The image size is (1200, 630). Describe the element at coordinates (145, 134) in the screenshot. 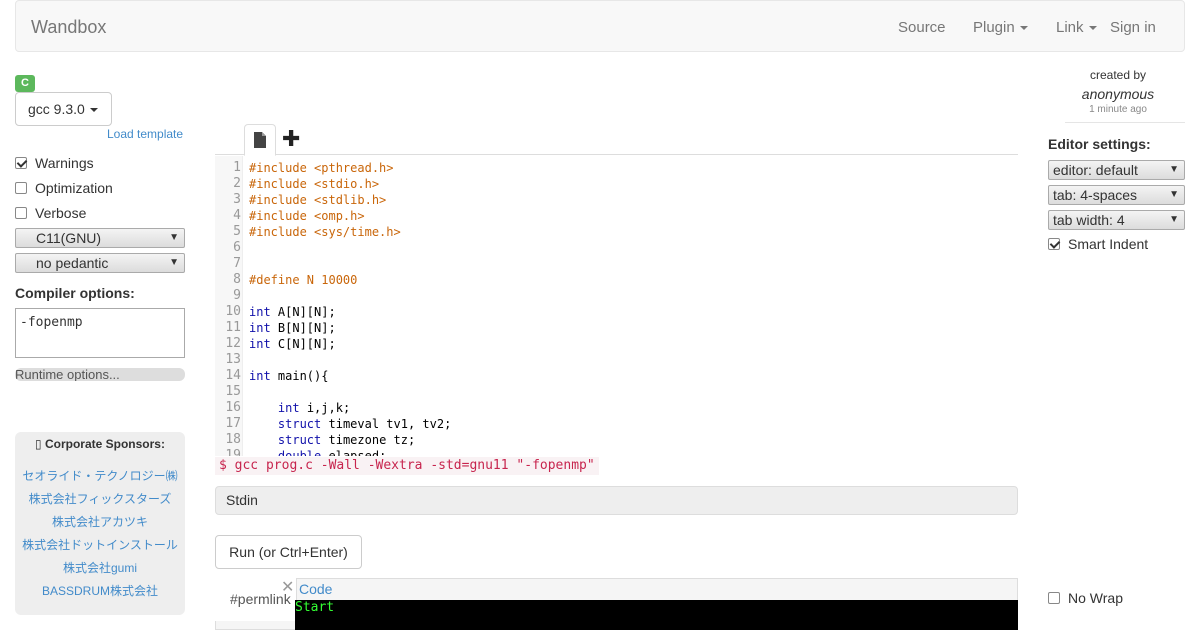

I see `load-template-link: Load template` at that location.